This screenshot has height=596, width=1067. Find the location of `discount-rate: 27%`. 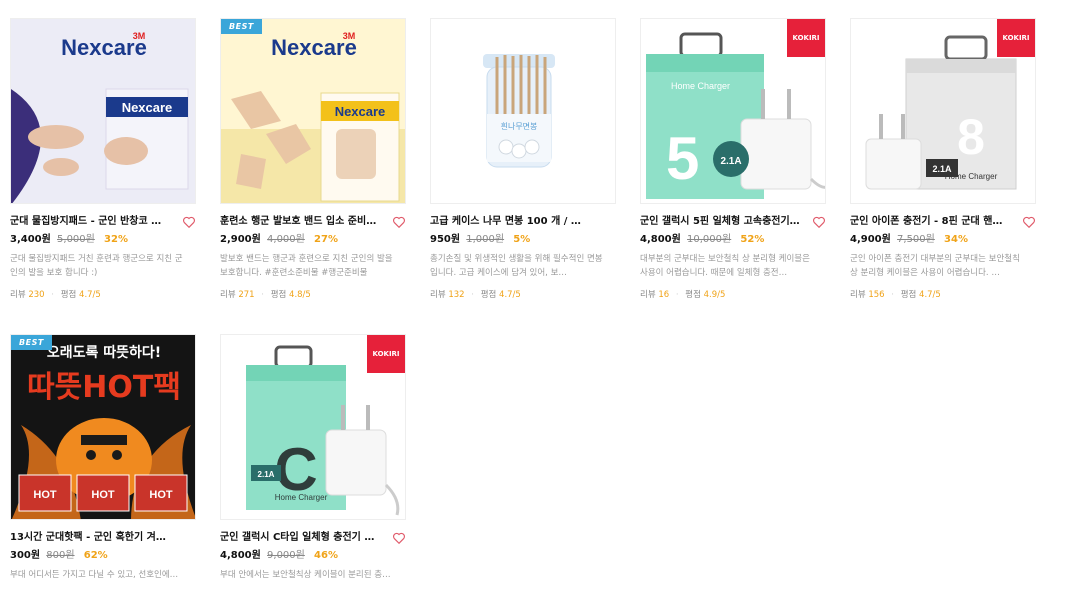

discount-rate: 27% is located at coordinates (326, 239).